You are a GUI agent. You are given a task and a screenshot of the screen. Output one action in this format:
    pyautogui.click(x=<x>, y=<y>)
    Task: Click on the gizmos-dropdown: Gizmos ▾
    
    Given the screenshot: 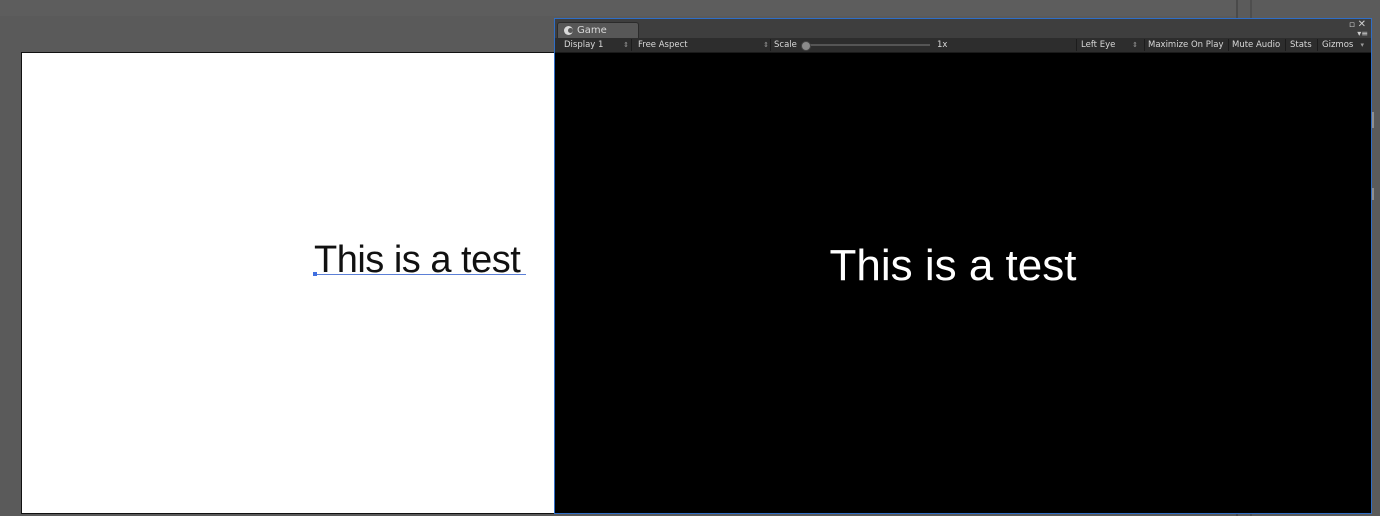 What is the action you would take?
    pyautogui.click(x=1344, y=45)
    